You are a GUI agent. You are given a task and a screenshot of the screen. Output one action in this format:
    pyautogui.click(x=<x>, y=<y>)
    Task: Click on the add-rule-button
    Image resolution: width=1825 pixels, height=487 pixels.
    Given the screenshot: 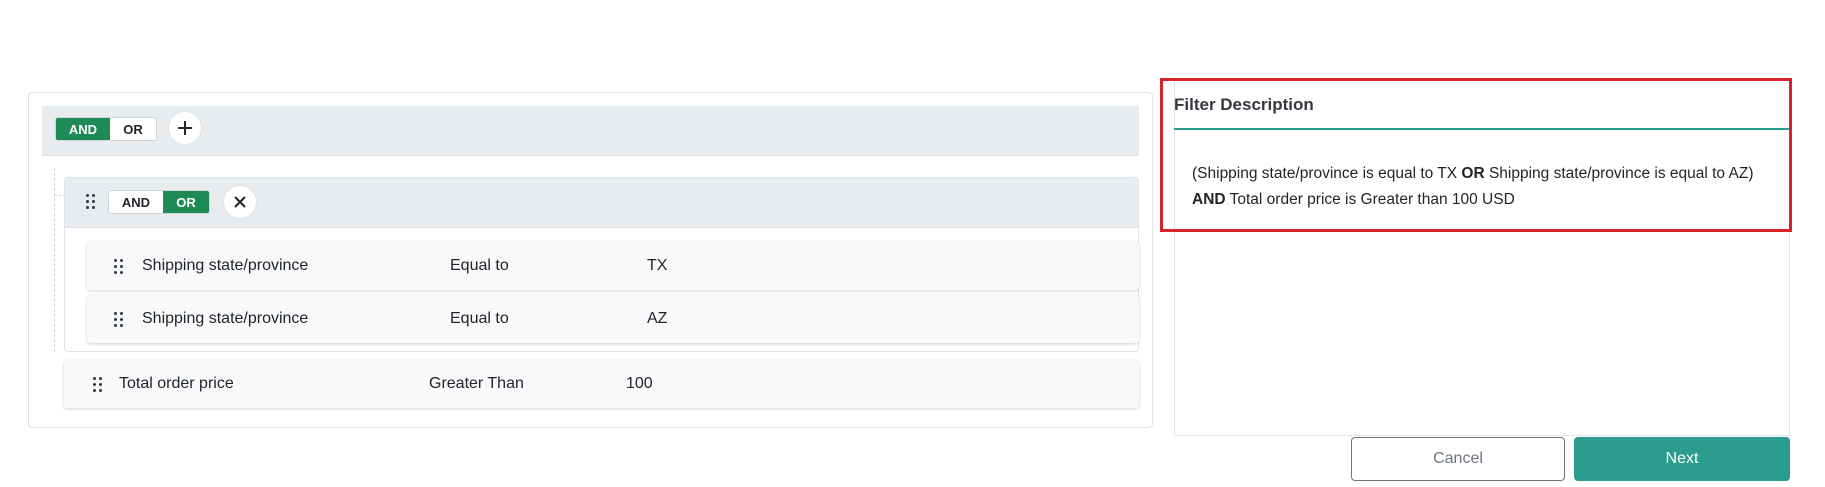 What is the action you would take?
    pyautogui.click(x=185, y=128)
    